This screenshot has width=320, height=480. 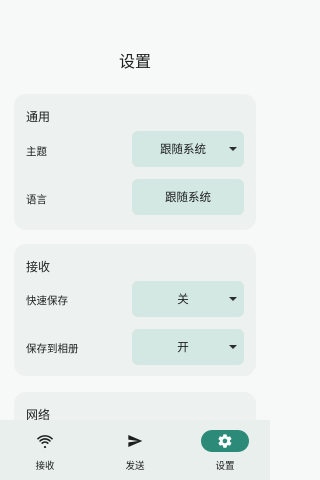 I want to click on gear-icon, so click(x=225, y=441).